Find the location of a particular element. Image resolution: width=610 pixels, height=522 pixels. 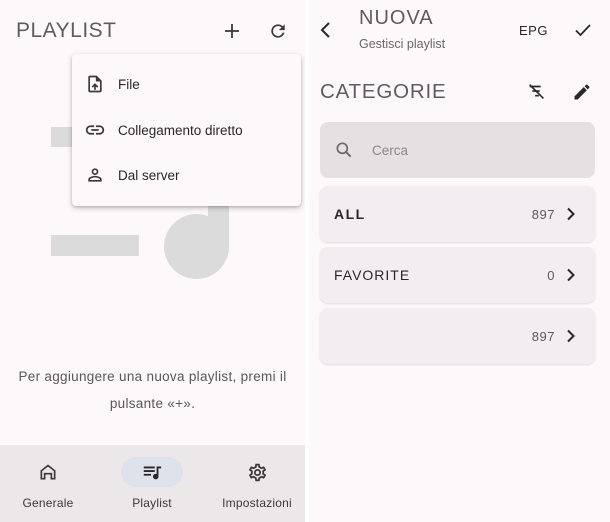

bottom-navigation: Generale Playlist Impostazioni is located at coordinates (152, 483).